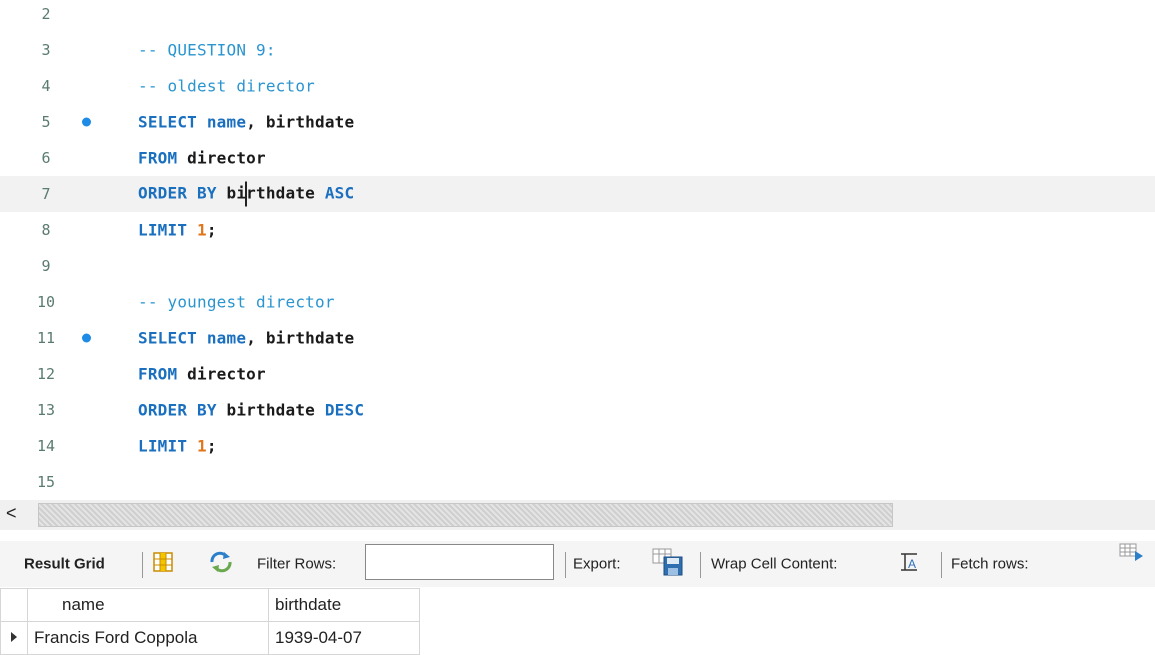 This screenshot has width=1155, height=655. I want to click on code-text: -- oldest director, so click(226, 86).